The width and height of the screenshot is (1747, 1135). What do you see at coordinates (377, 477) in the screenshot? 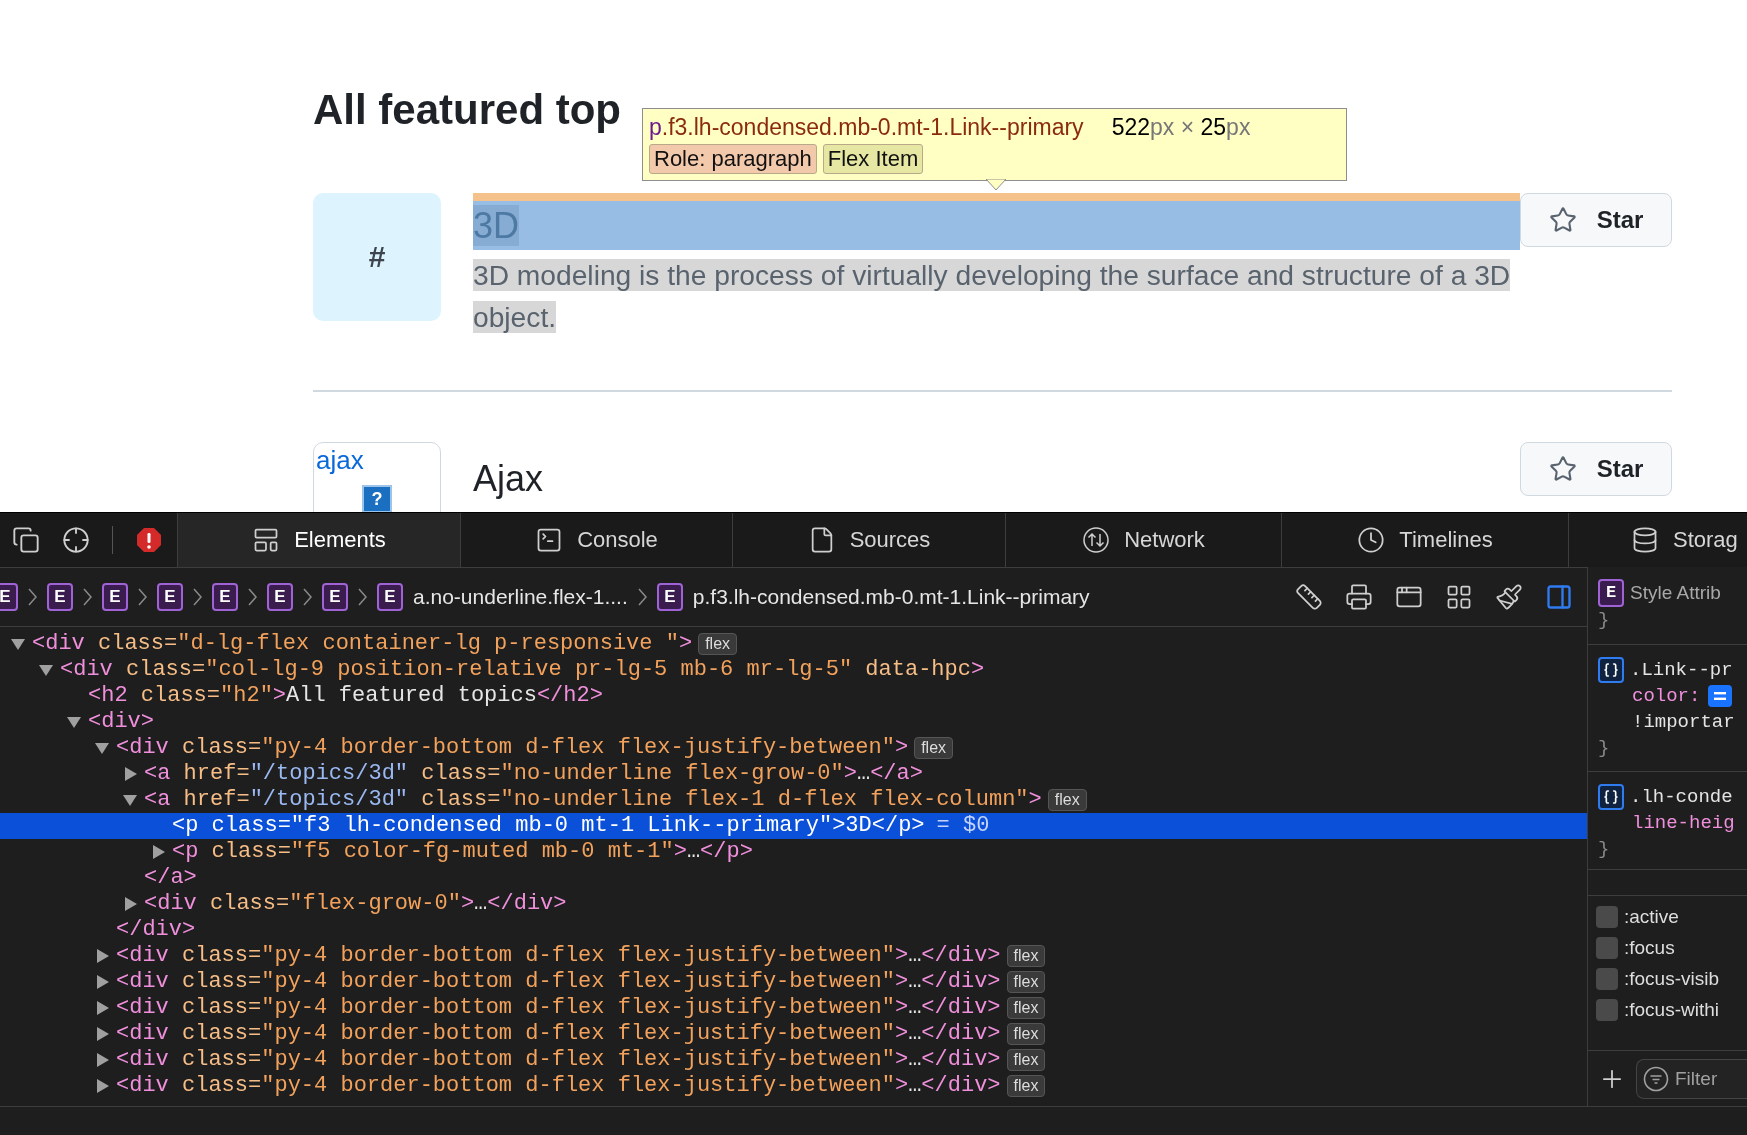
I see `topic-logo: ajax ?` at bounding box center [377, 477].